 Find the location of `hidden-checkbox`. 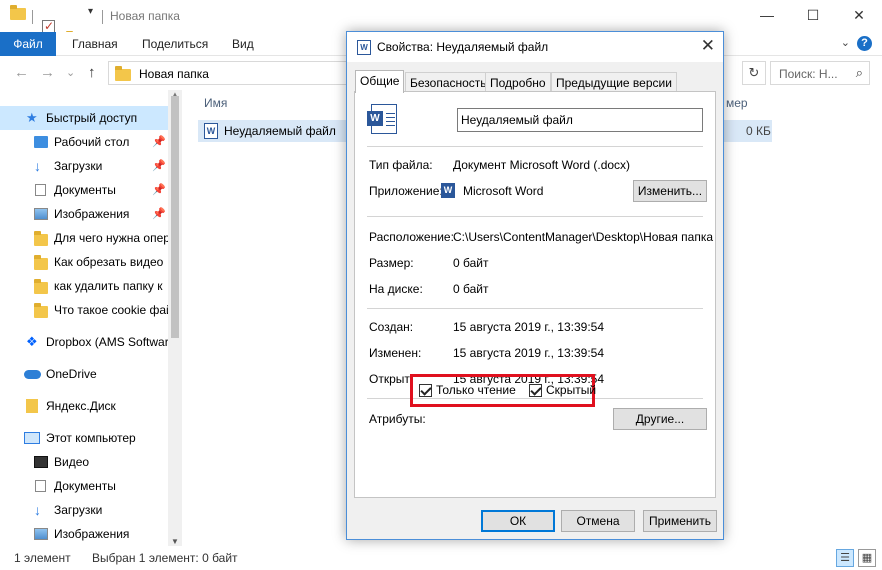

hidden-checkbox is located at coordinates (535, 390).